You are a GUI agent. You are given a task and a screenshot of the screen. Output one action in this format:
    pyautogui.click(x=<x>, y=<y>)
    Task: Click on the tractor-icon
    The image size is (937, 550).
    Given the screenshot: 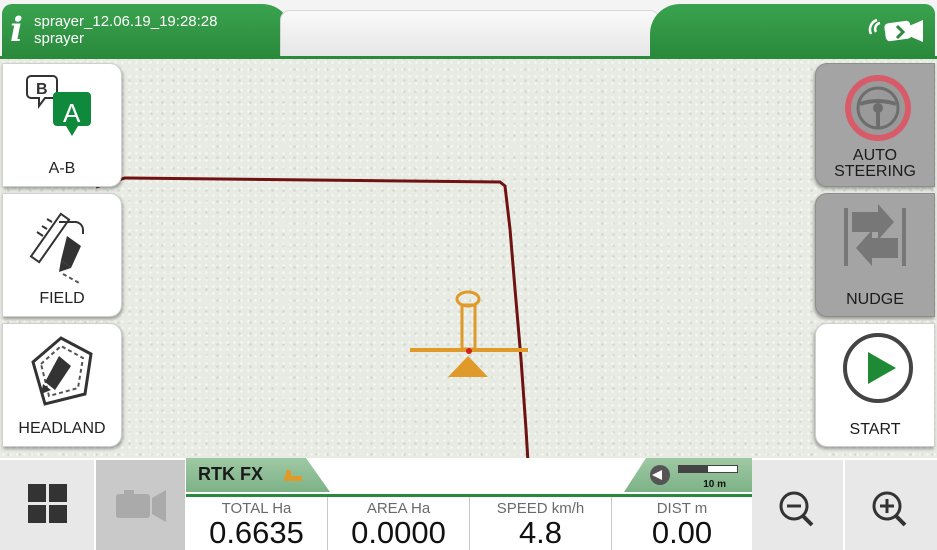 What is the action you would take?
    pyautogui.click(x=293, y=475)
    